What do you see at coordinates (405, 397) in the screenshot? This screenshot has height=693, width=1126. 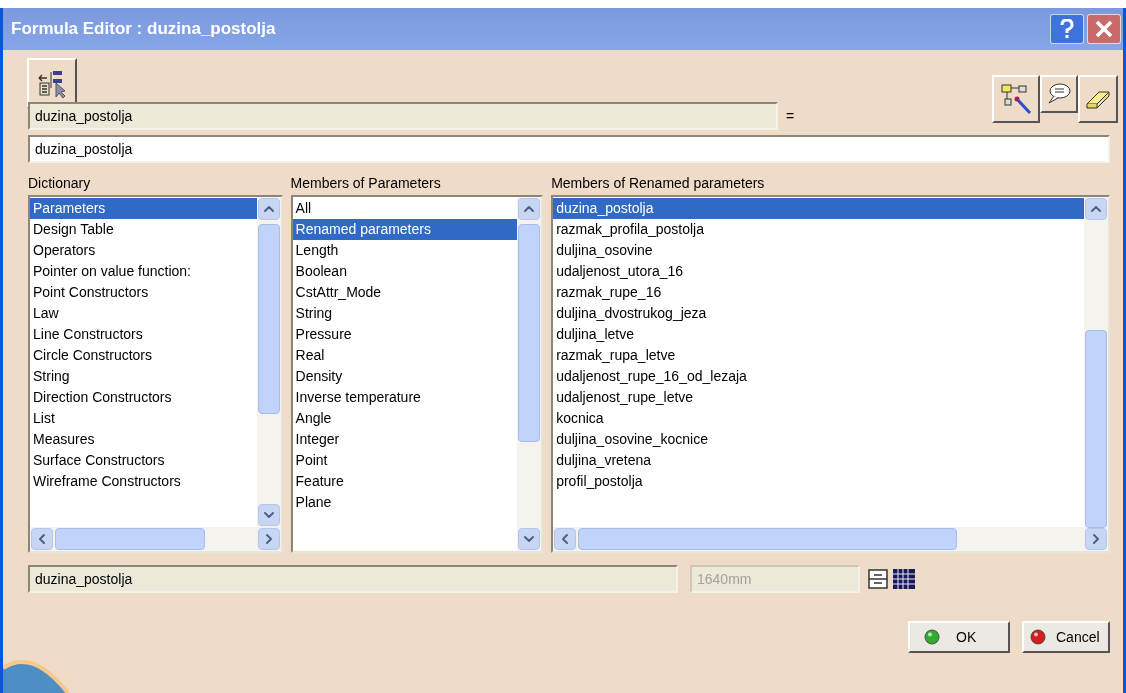 I see `list-item: Inverse temperature` at bounding box center [405, 397].